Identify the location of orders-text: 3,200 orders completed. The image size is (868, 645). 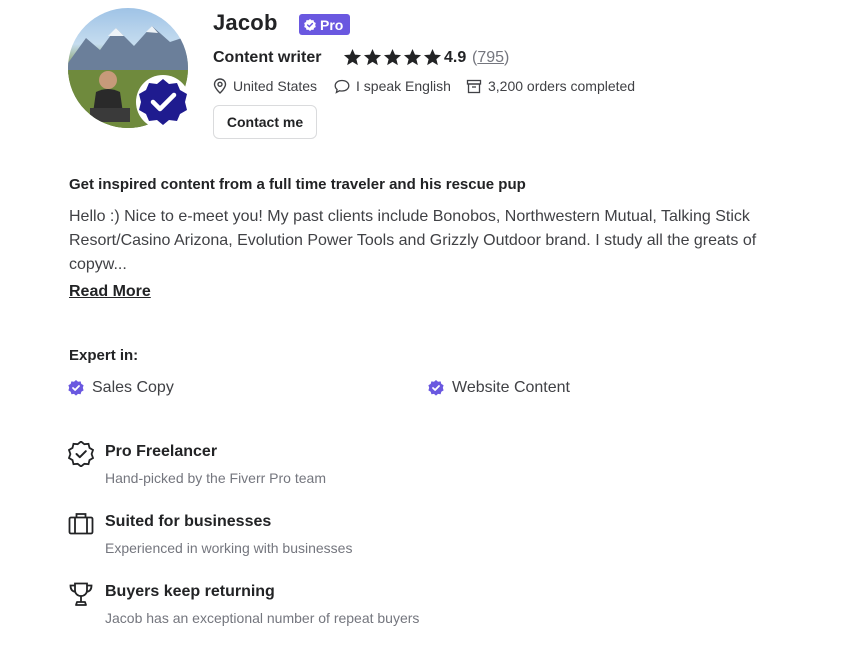
(562, 86).